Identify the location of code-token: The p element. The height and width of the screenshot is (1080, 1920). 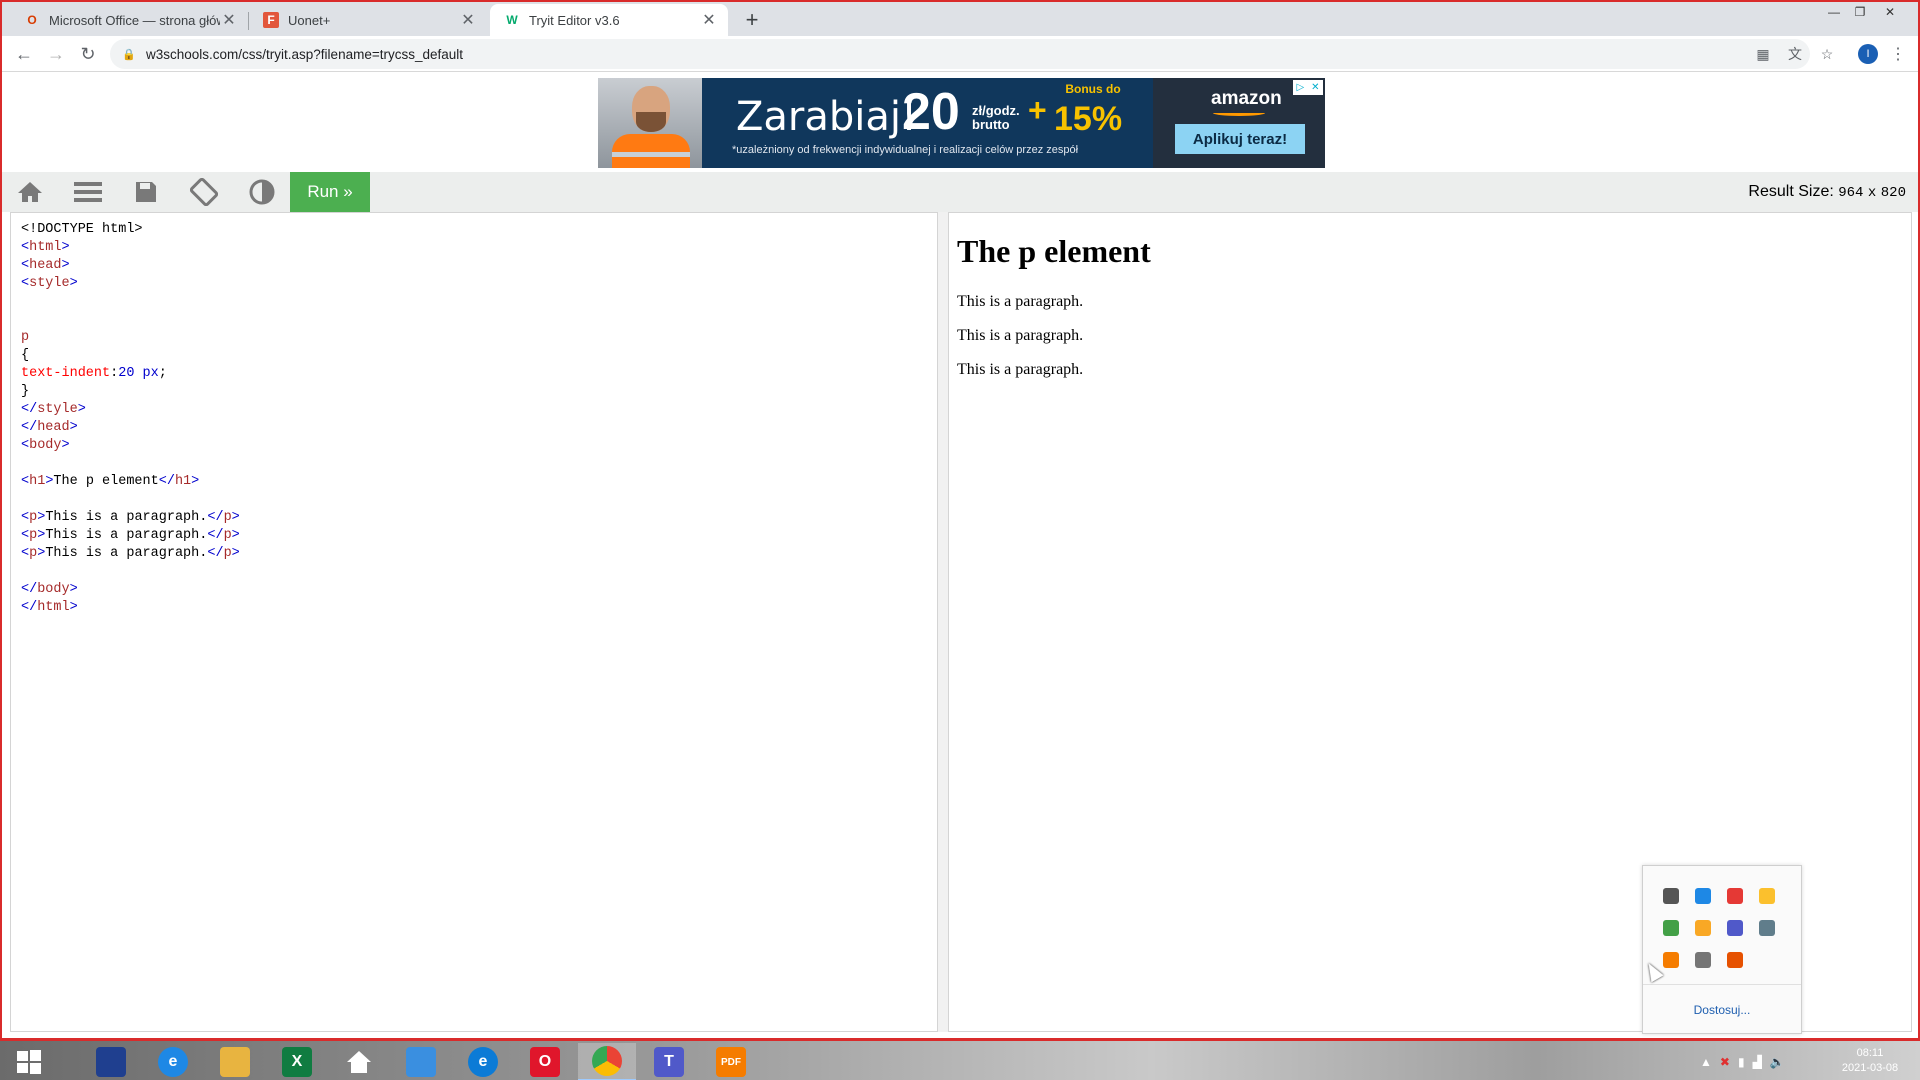
(106, 481).